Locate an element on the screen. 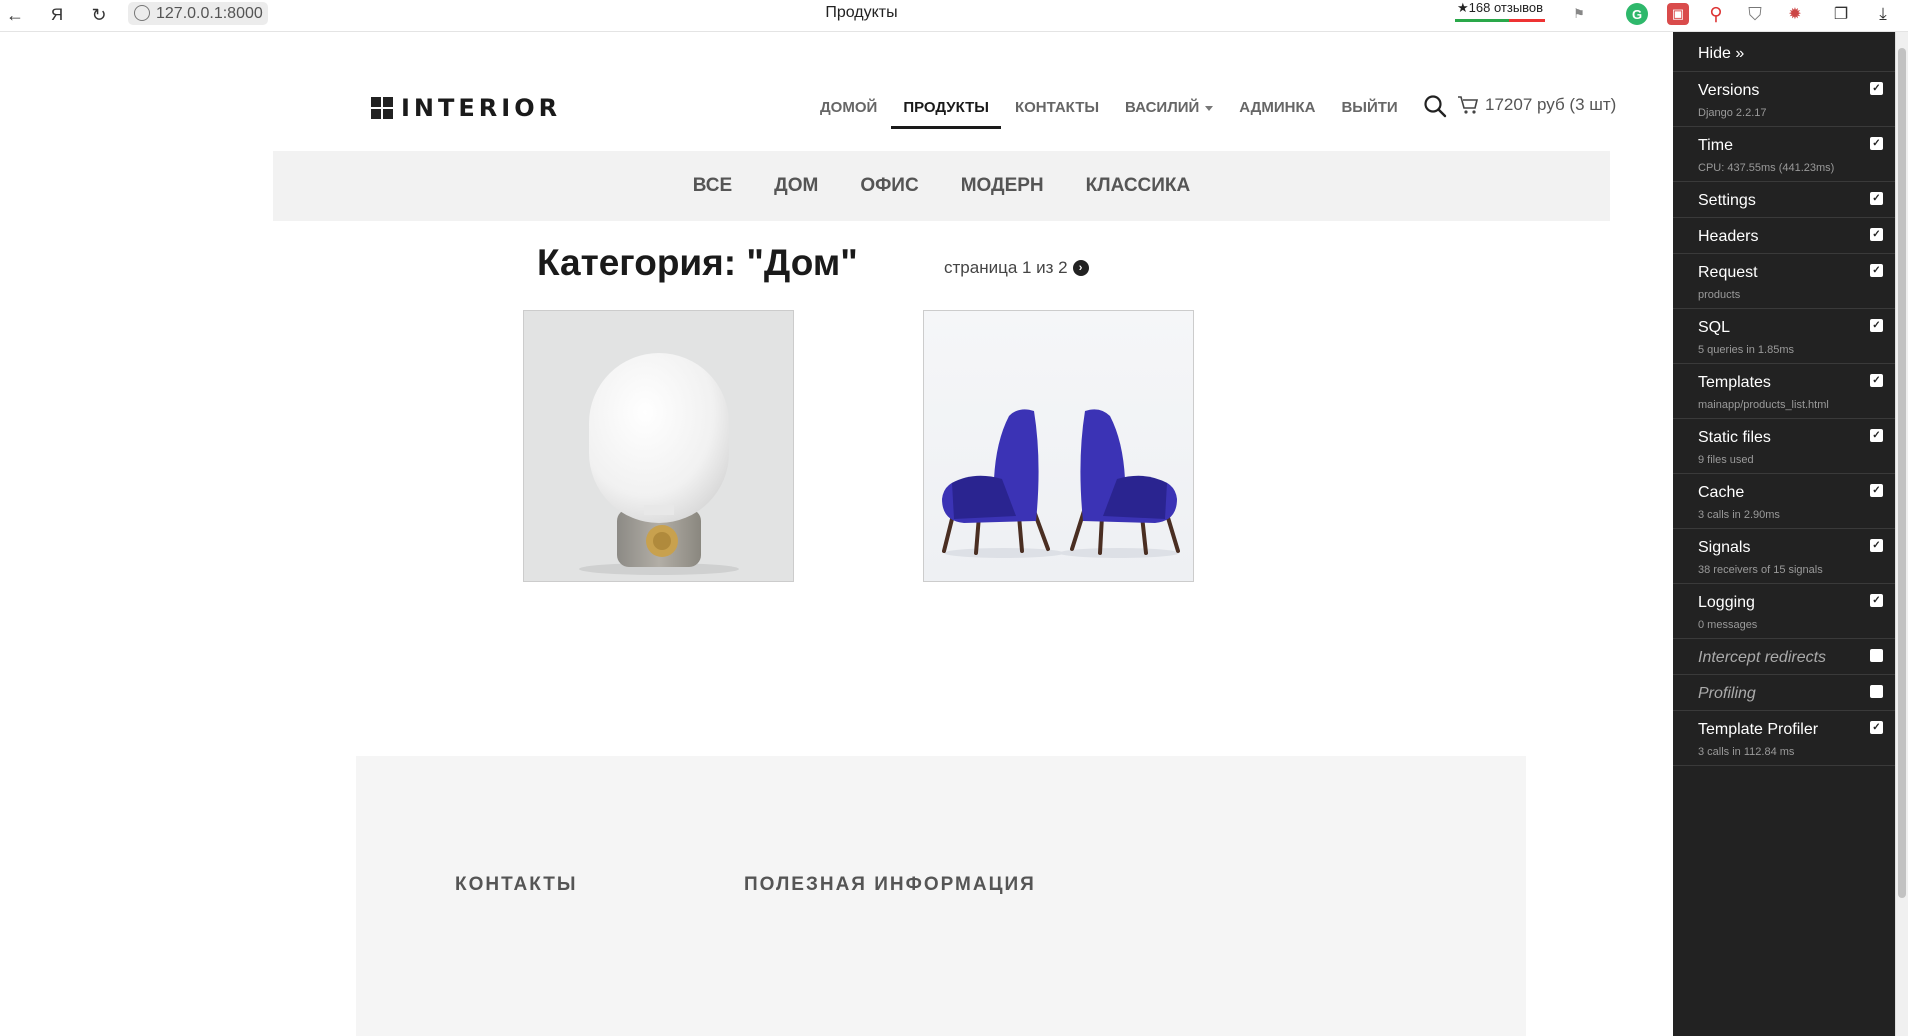 This screenshot has width=1908, height=1036. nav-user-dropdown: ВАСИЛИЙ is located at coordinates (1169, 114).